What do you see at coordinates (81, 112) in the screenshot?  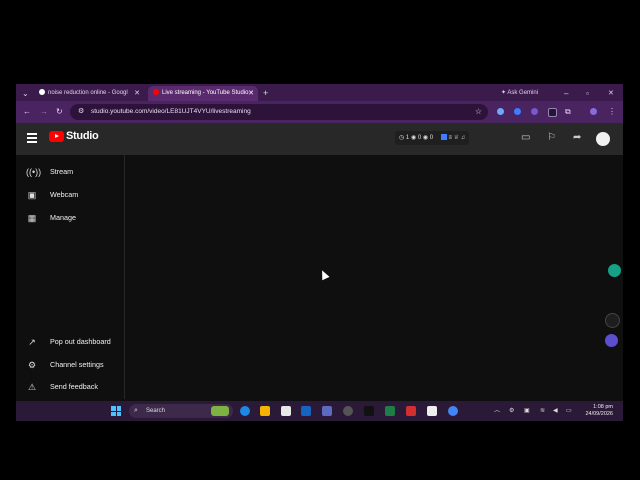 I see `site-info-icon: ⚙` at bounding box center [81, 112].